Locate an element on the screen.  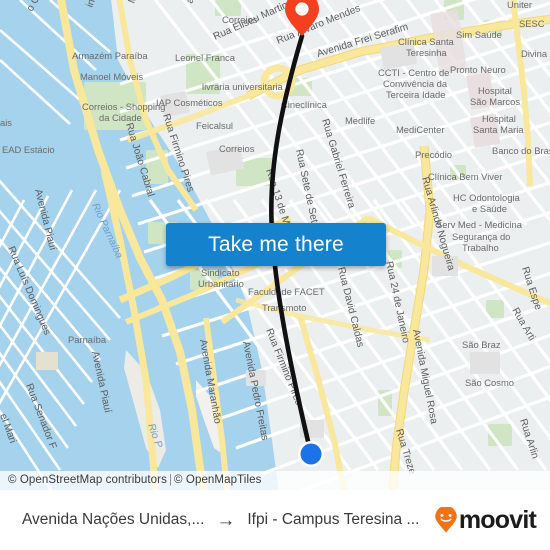
map-poi-label: Sindicato is located at coordinates (220, 272).